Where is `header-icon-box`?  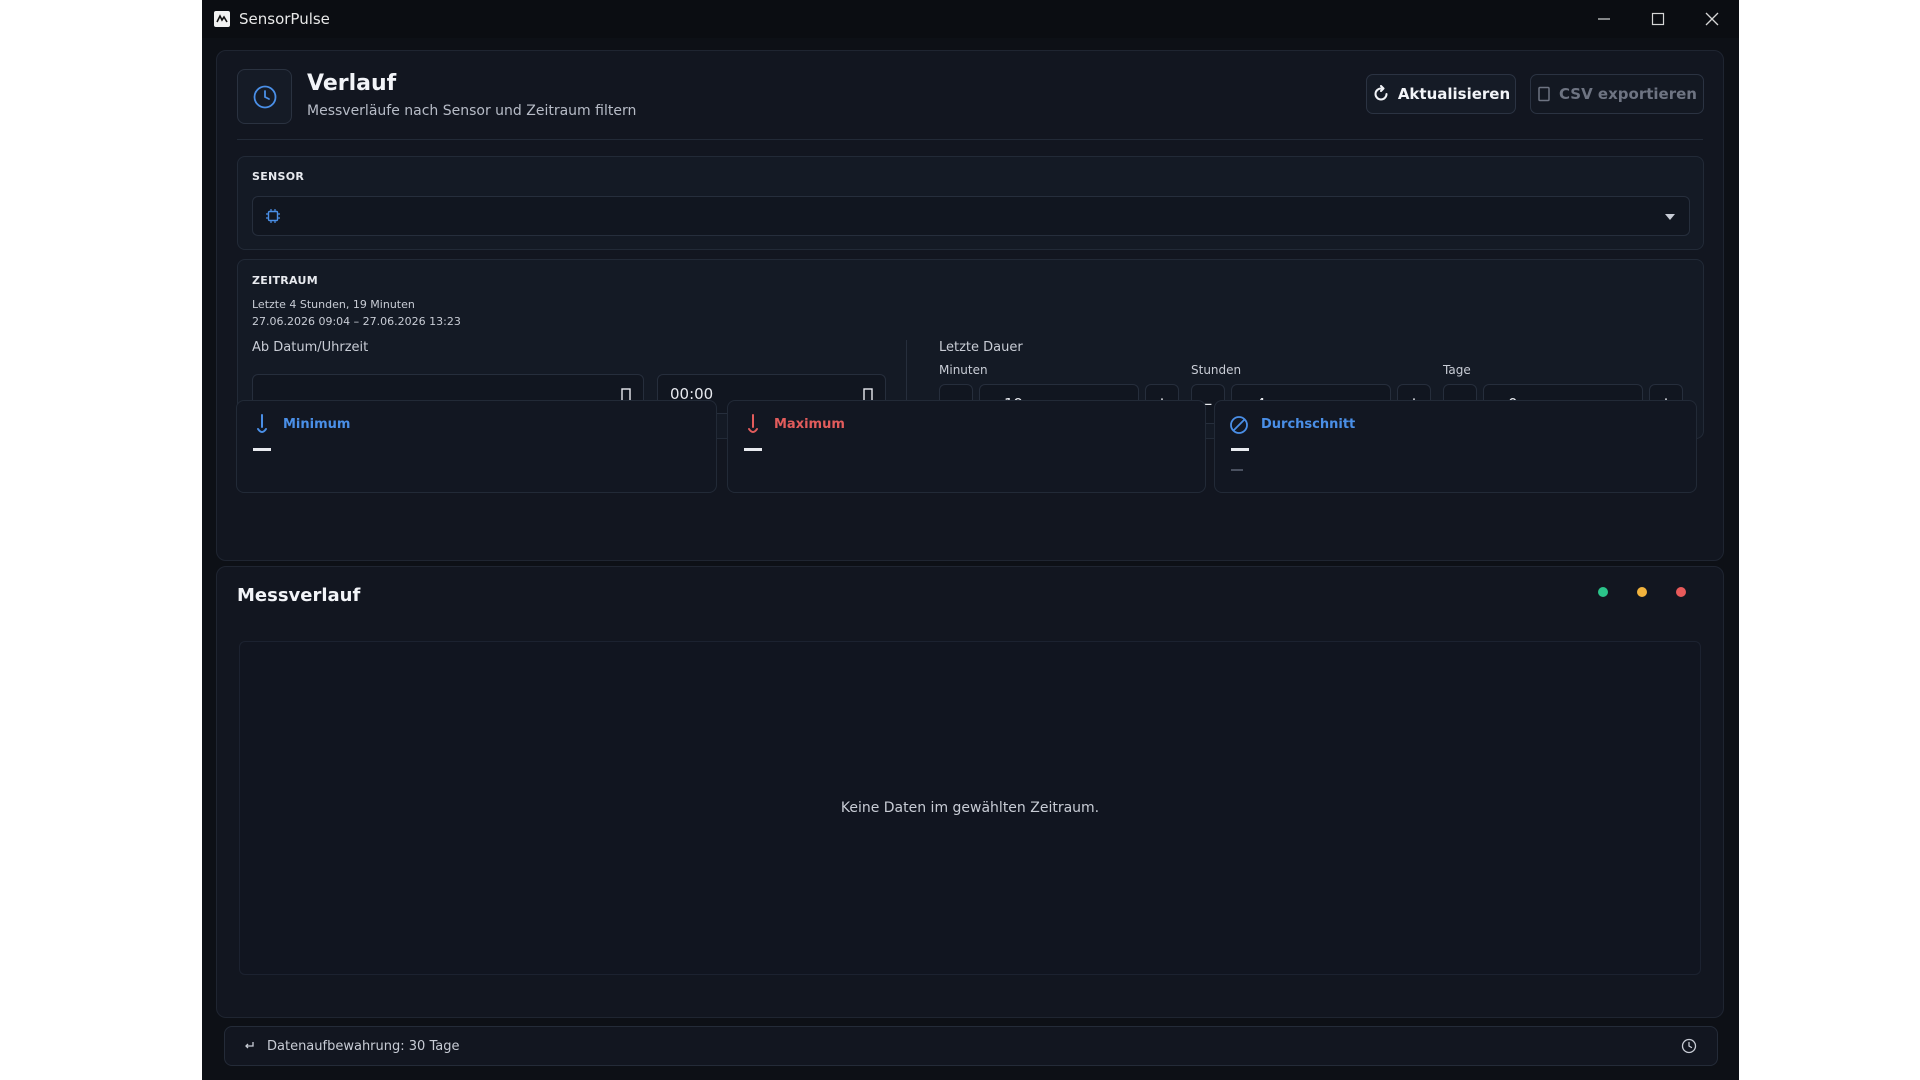 header-icon-box is located at coordinates (264, 96).